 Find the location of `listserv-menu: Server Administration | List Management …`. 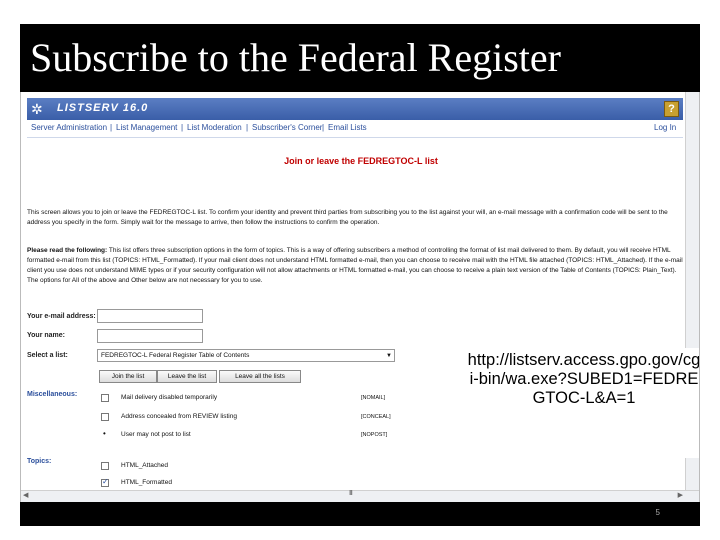

listserv-menu: Server Administration | List Management … is located at coordinates (355, 129).